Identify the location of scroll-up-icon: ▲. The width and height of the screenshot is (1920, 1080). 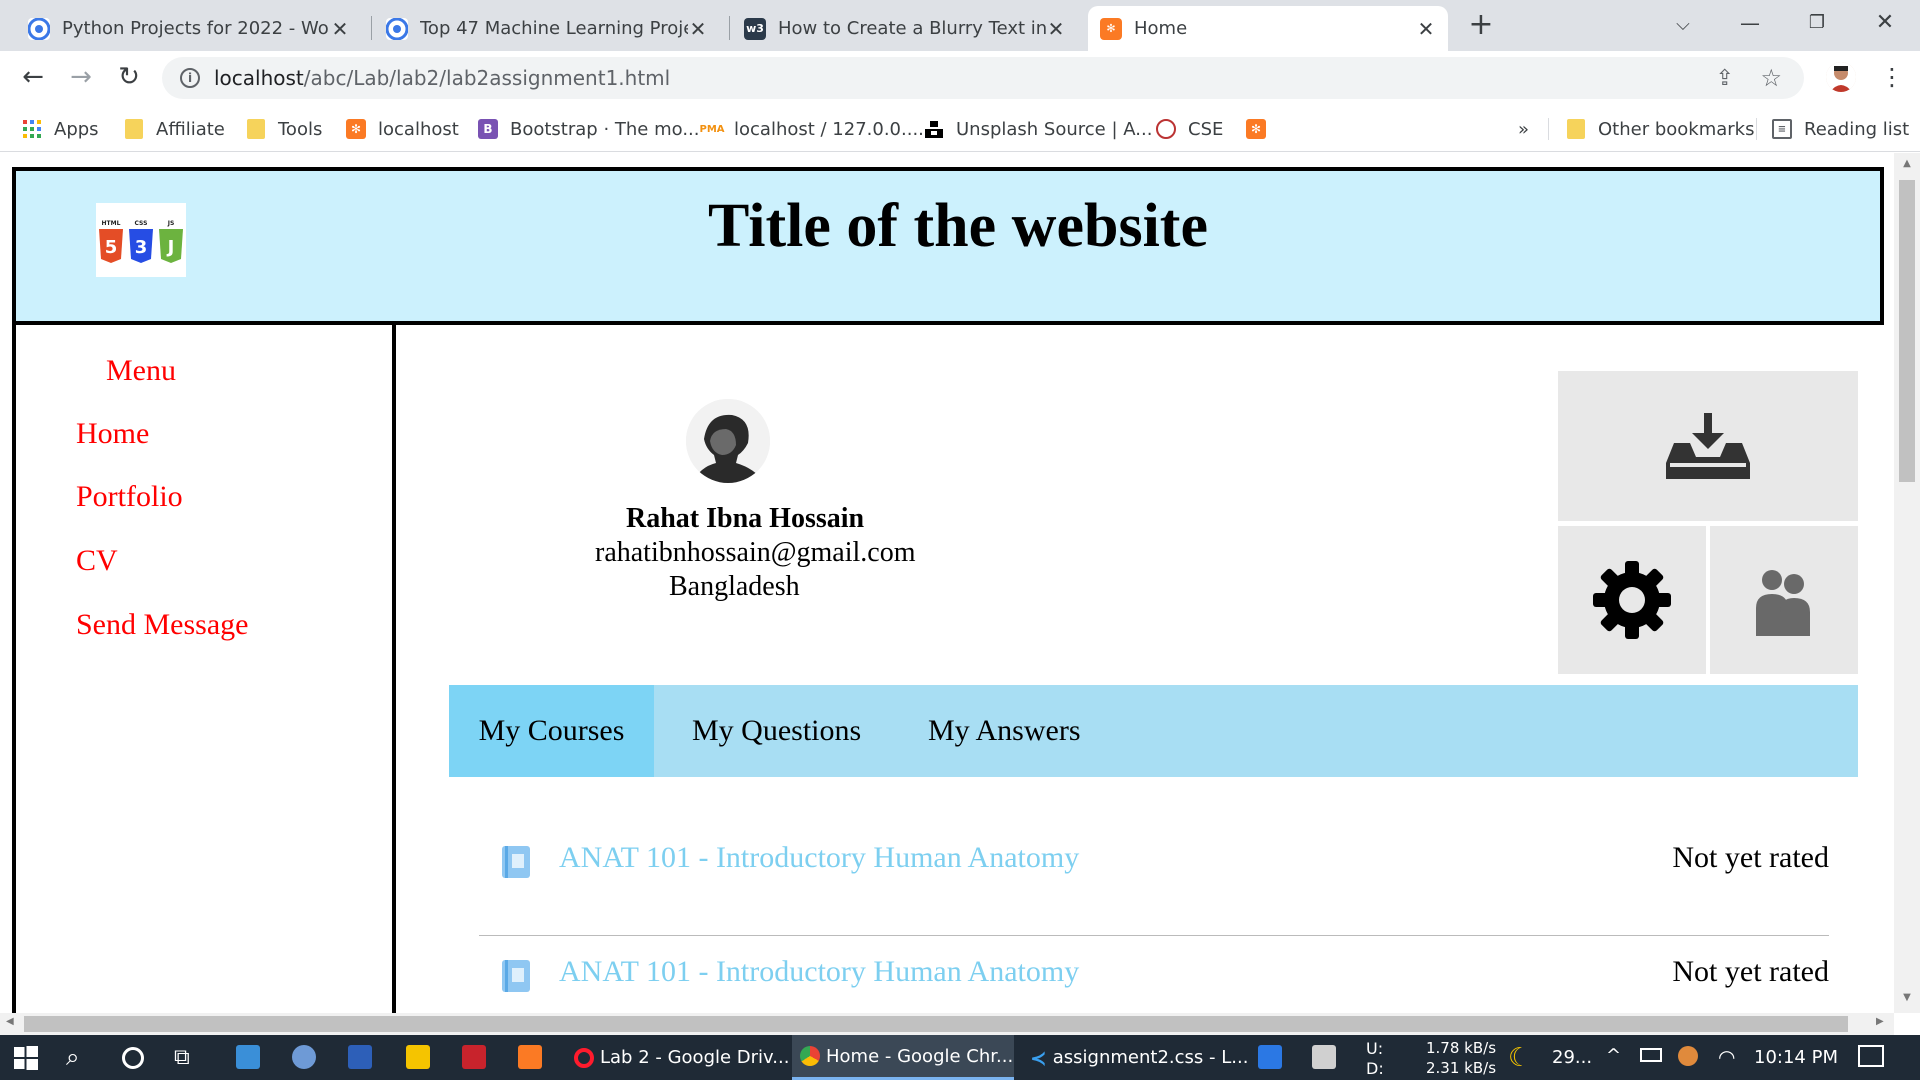
(1907, 165).